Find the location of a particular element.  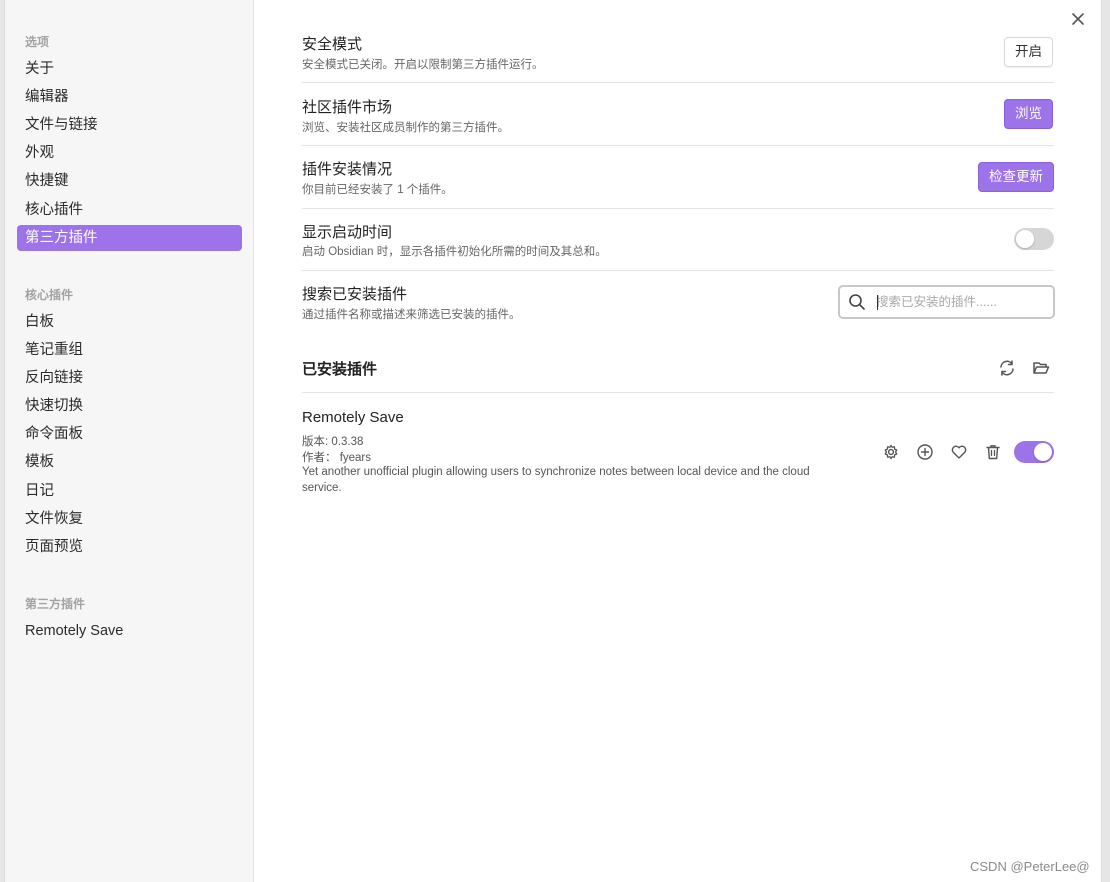

setting-desc: 通过插件名称或描述来筛选已安装的插件。 is located at coordinates (411, 315).